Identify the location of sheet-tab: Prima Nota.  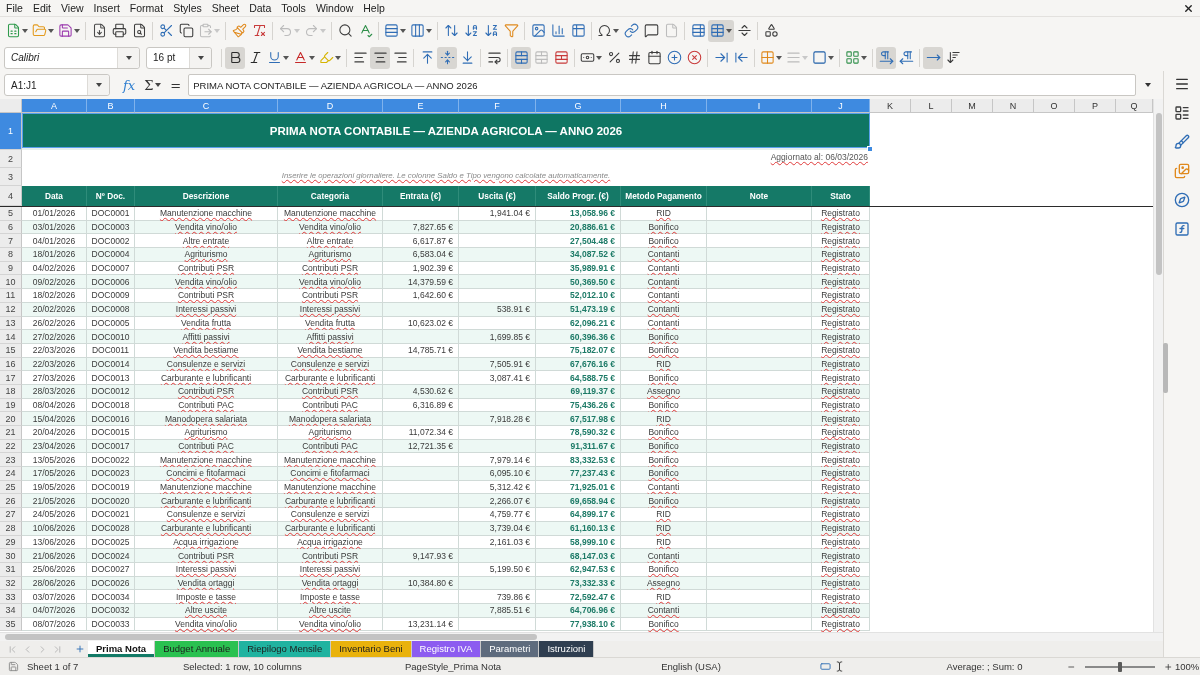
(122, 649).